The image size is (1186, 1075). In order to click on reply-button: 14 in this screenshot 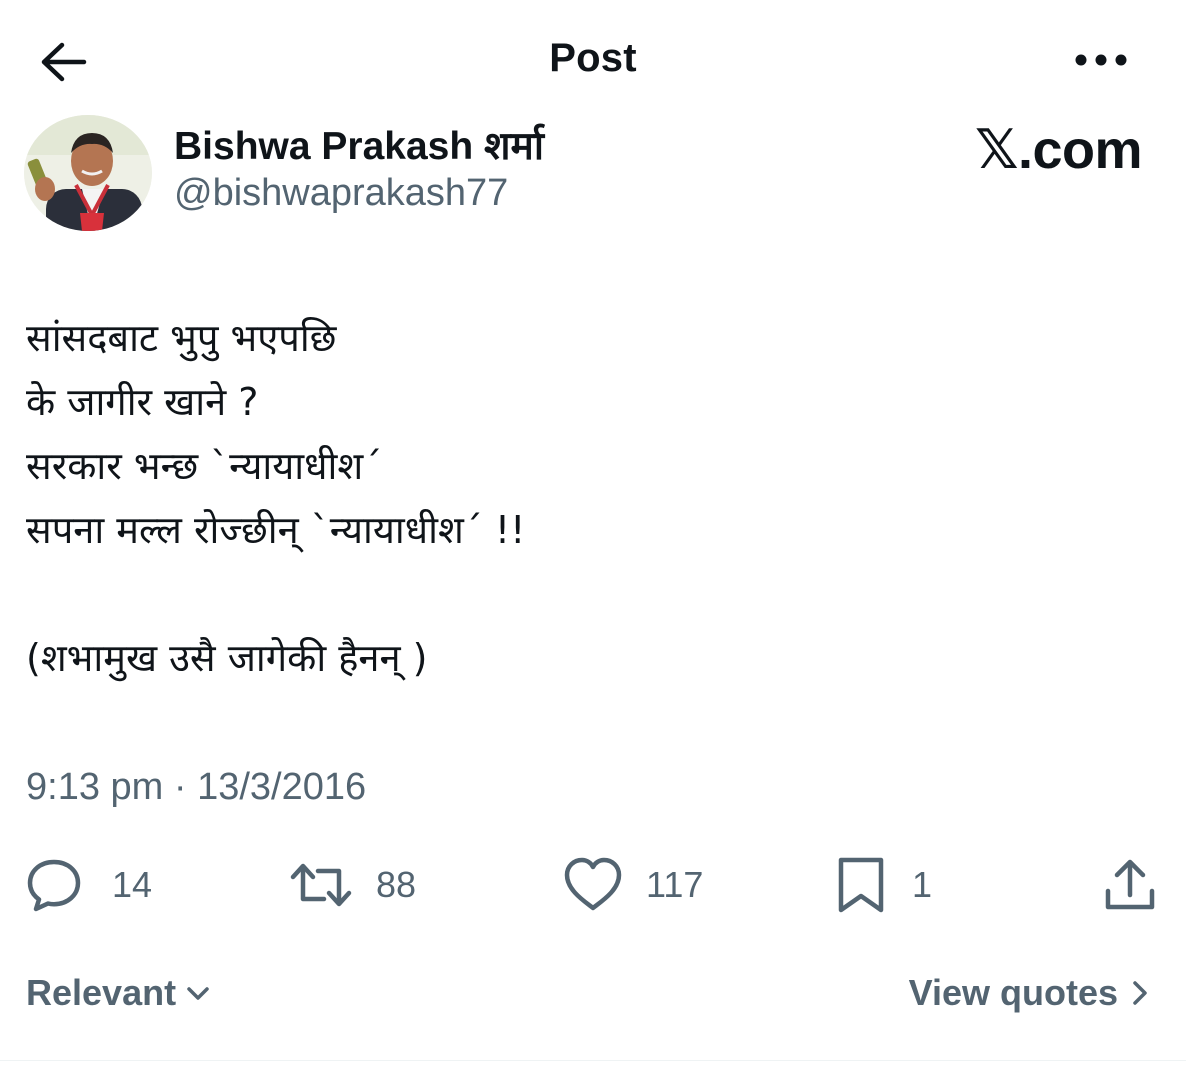, I will do `click(88, 885)`.